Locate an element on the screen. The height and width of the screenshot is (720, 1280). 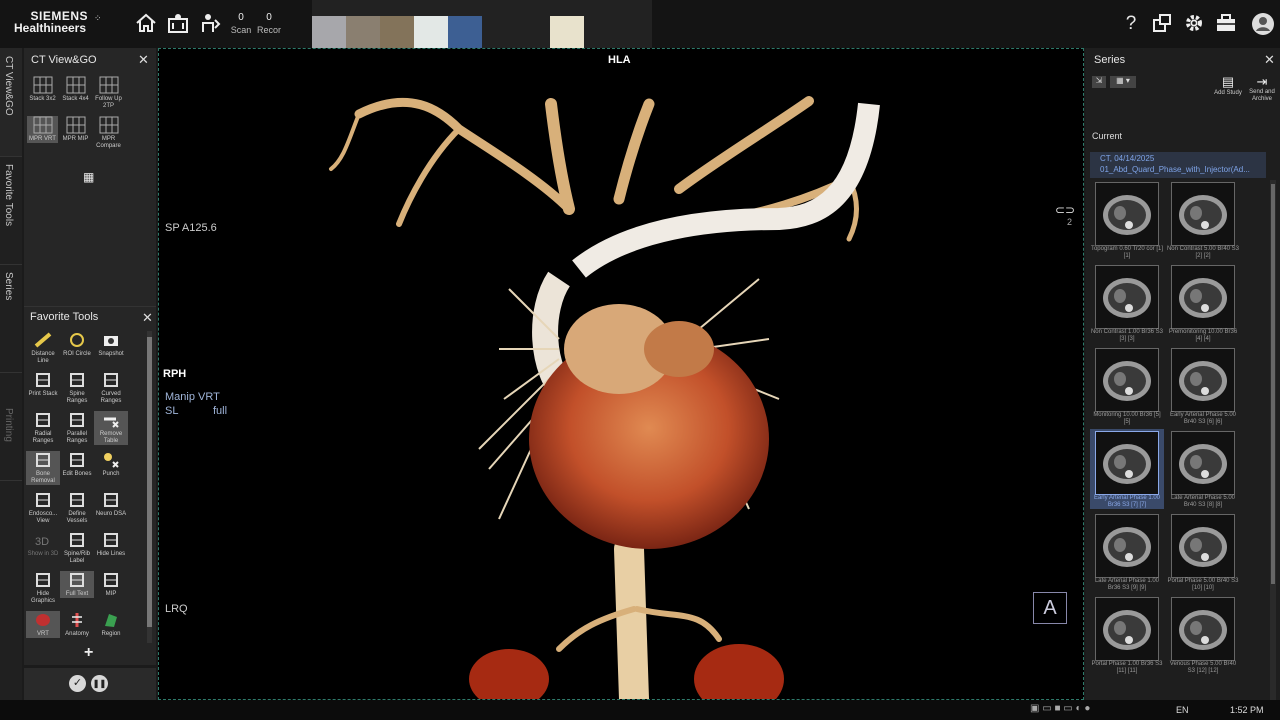
tool-snapshot: Snapshot is located at coordinates (111, 344).